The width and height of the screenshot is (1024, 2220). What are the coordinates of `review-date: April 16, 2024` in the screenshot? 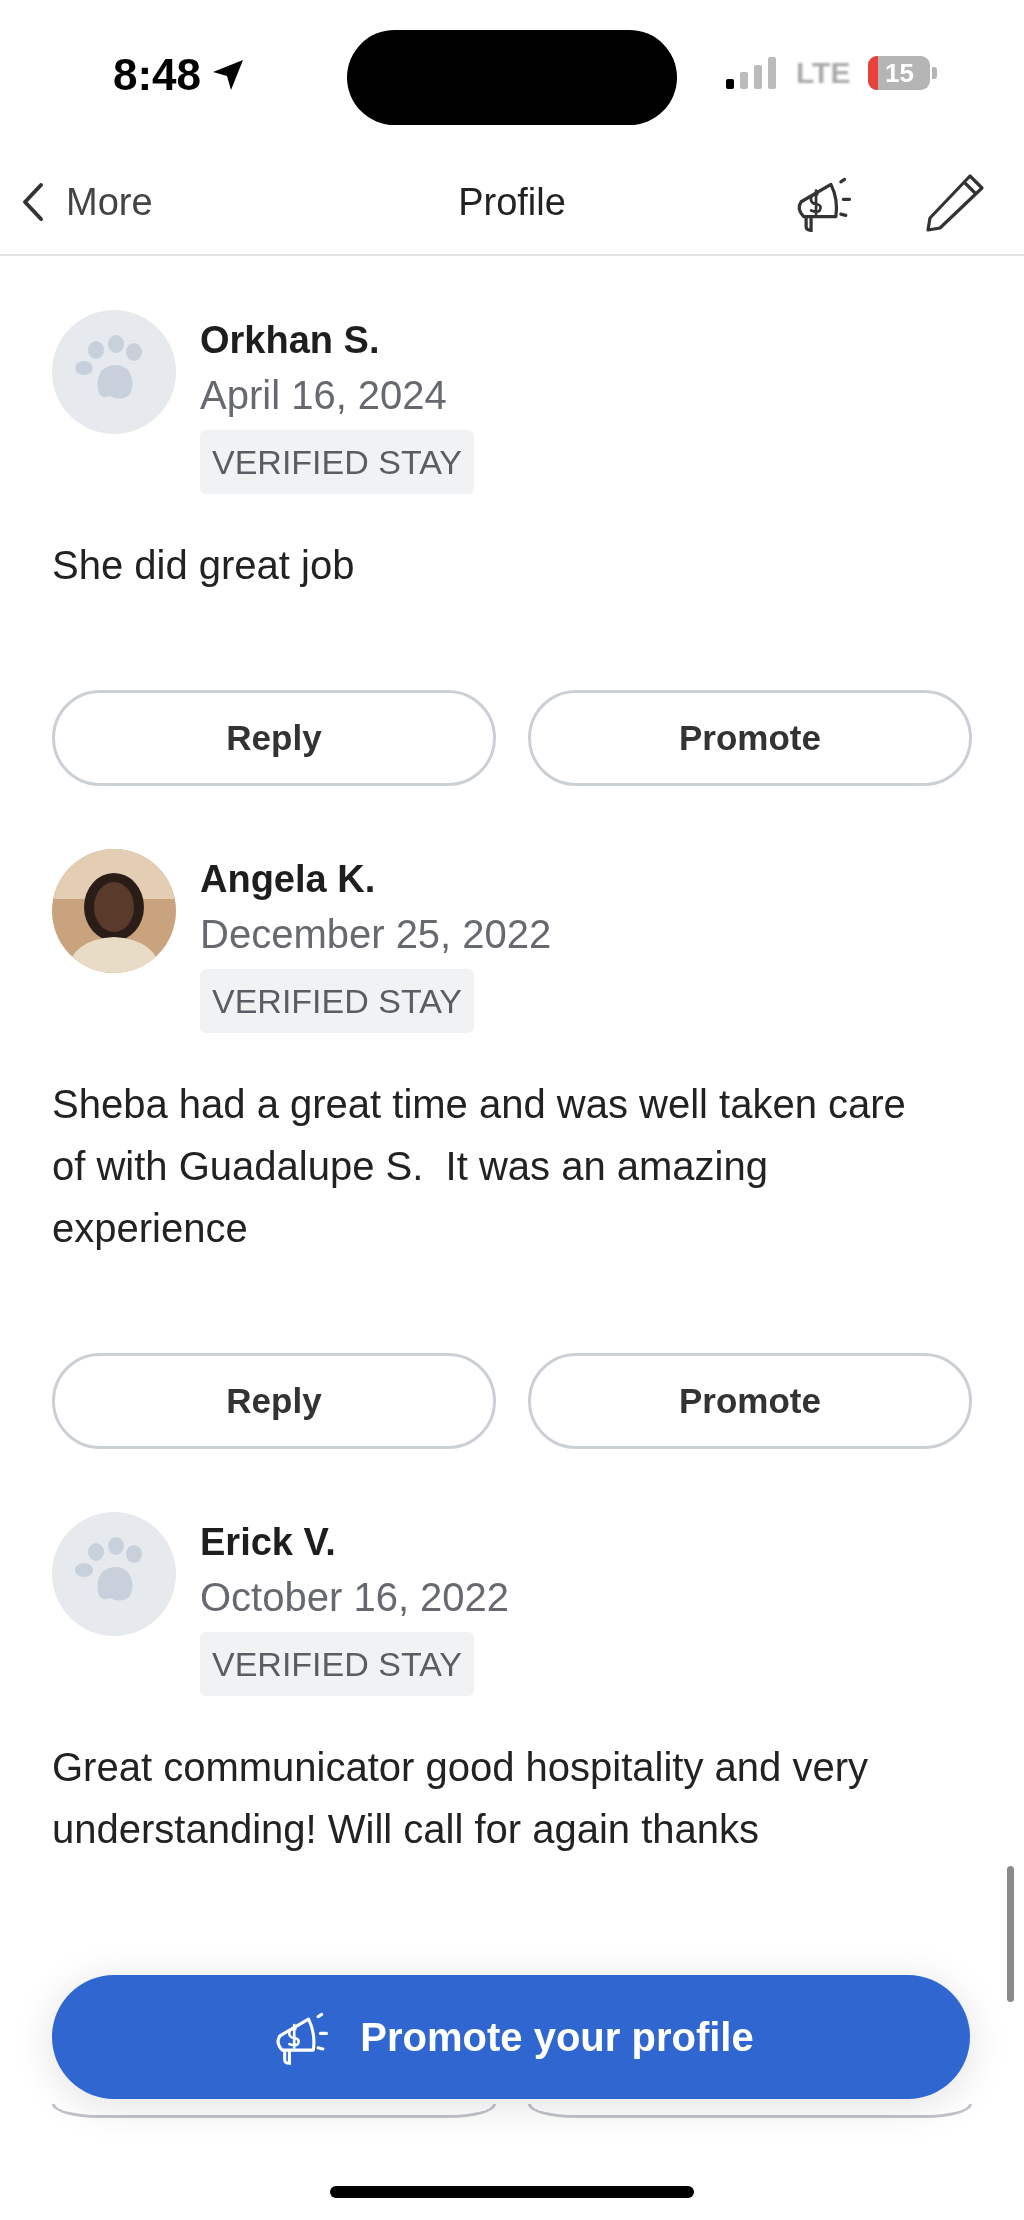 It's located at (323, 395).